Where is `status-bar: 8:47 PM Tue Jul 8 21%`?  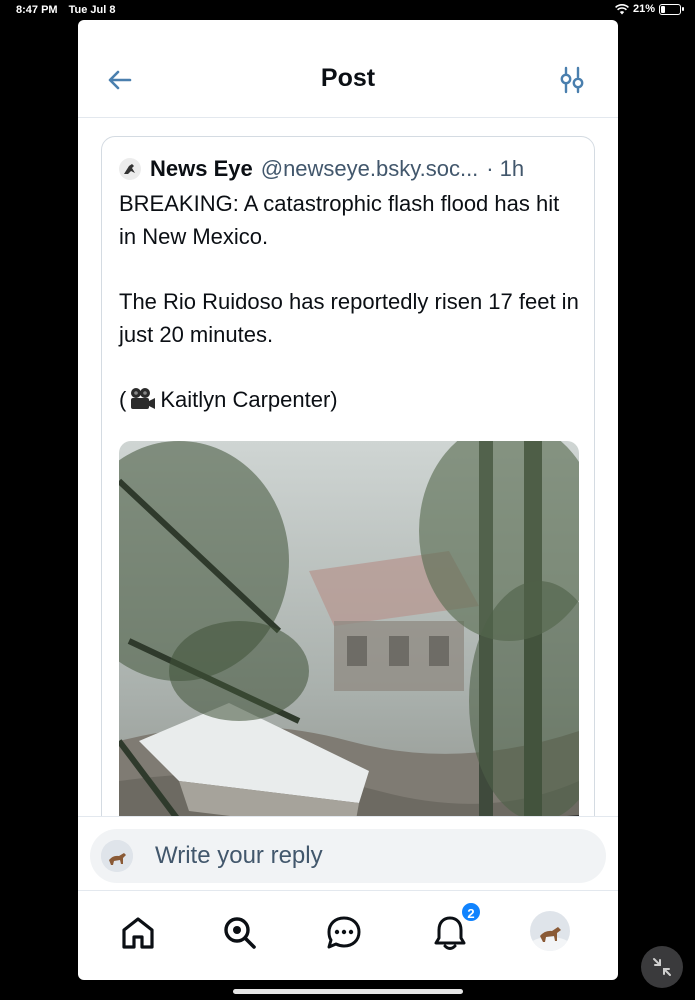 status-bar: 8:47 PM Tue Jul 8 21% is located at coordinates (347, 10).